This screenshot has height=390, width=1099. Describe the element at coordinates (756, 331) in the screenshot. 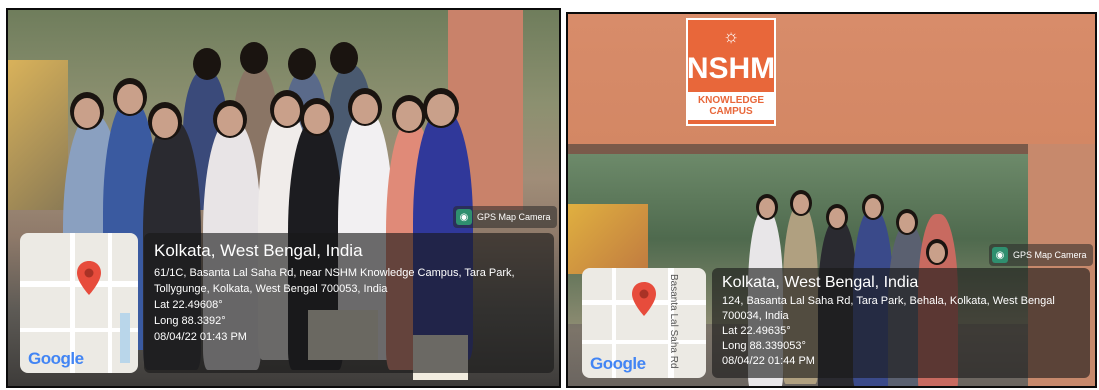

I see `latitude: Lat 22.49635°` at that location.